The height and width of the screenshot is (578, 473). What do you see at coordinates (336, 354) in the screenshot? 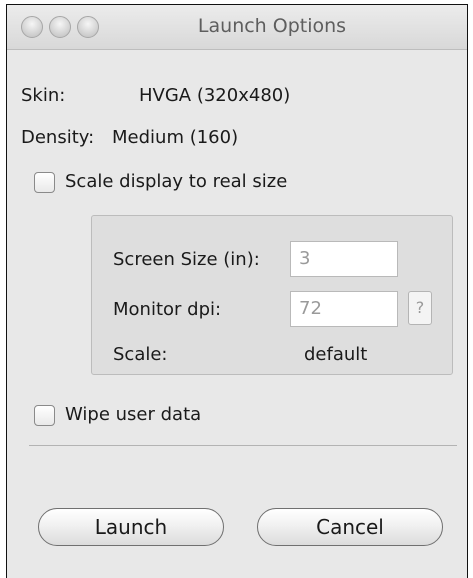
I see `scale-value: default` at bounding box center [336, 354].